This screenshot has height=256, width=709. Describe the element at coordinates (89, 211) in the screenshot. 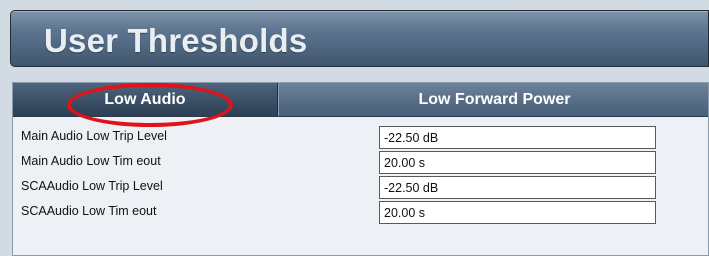

I see `sca-audio-low-timeout-label: SCAAudio Low Tim eout` at that location.